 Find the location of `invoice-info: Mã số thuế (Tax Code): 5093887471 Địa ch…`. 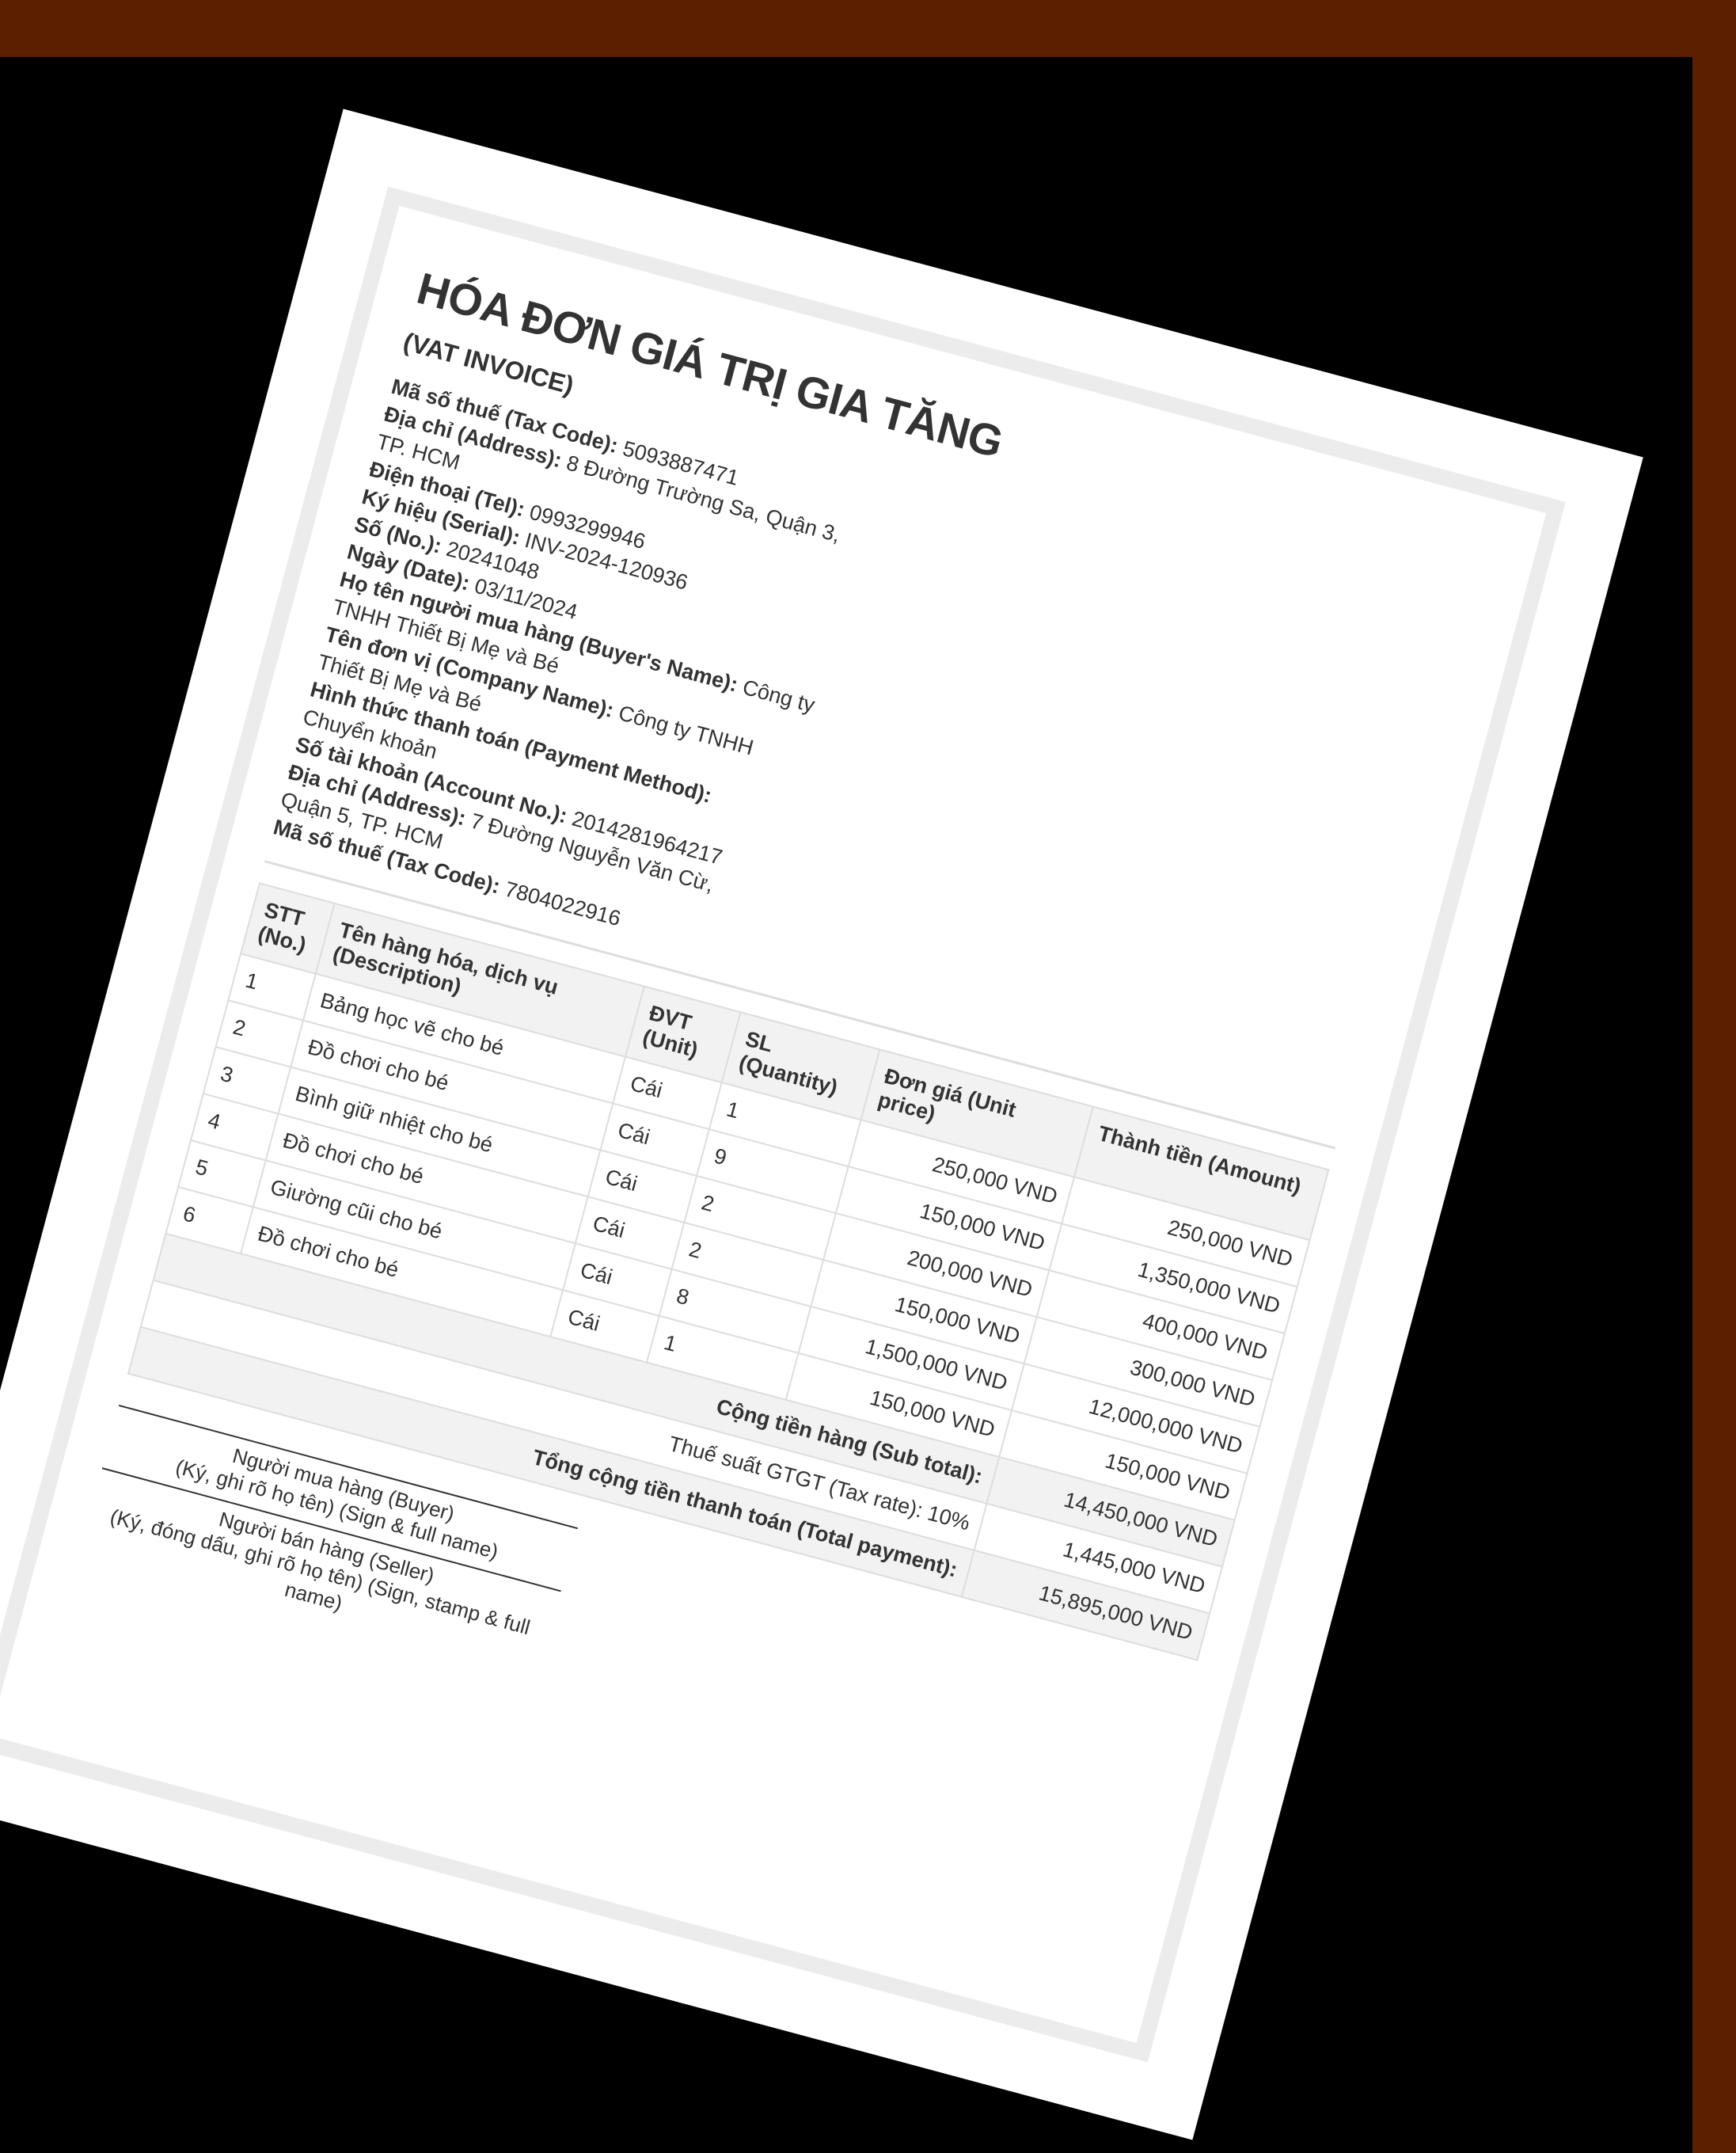

invoice-info: Mã số thuế (Tax Code): 5093887471 Địa ch… is located at coordinates (569, 670).